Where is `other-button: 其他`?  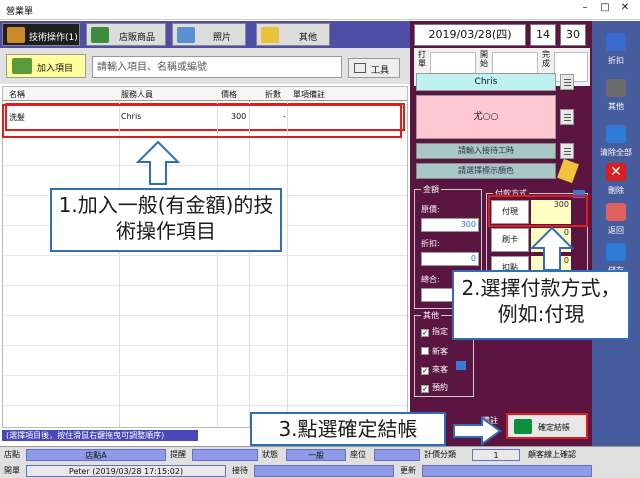 other-button: 其他 is located at coordinates (616, 95).